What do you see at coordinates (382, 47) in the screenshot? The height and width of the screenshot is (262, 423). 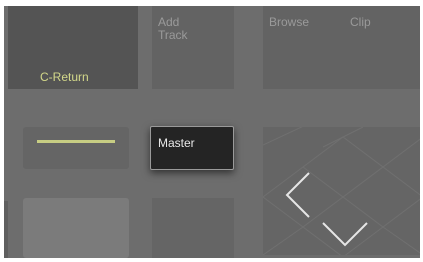 I see `clip-button: Clip` at bounding box center [382, 47].